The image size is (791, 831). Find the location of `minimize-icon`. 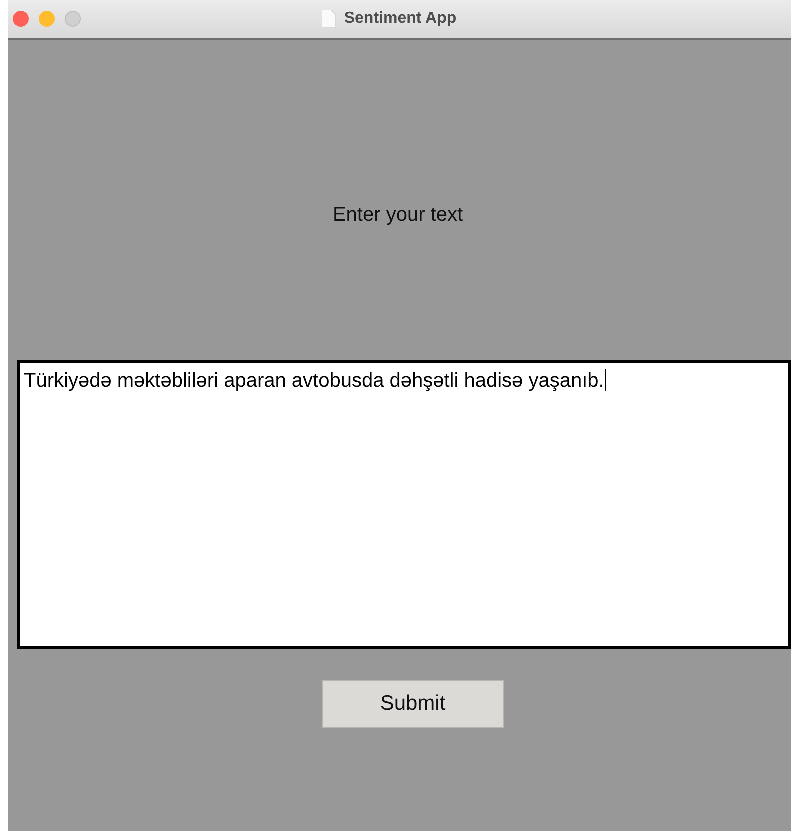

minimize-icon is located at coordinates (47, 19).